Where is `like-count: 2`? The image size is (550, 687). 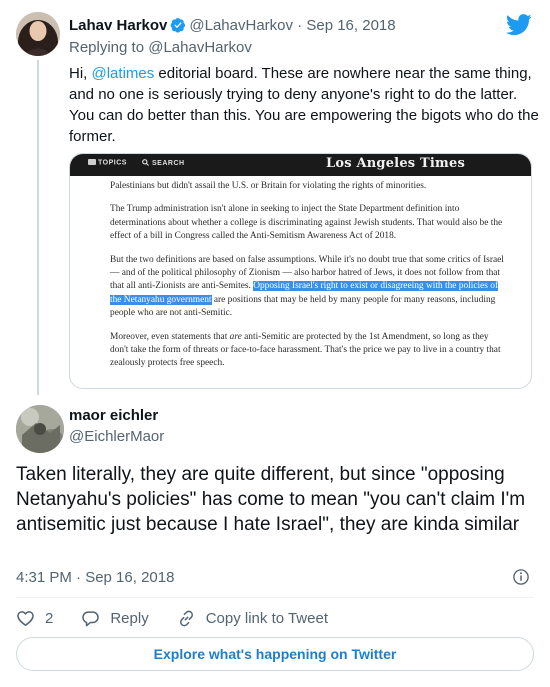
like-count: 2 is located at coordinates (49, 618).